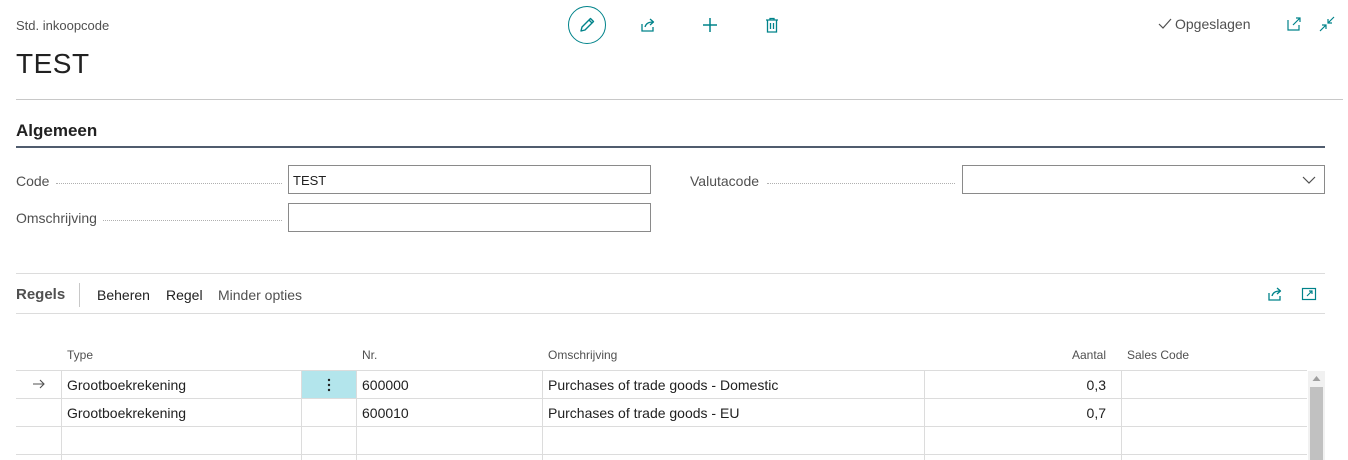 This screenshot has width=1348, height=460. I want to click on cell-description: Purchases of trade goods - EU, so click(643, 413).